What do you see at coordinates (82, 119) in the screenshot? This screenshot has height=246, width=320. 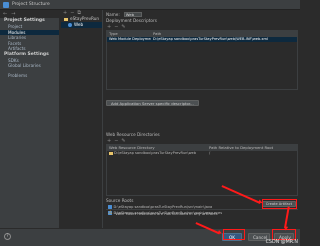 I see `module-tree: + − ⧉ eStayPrevRun Web` at bounding box center [82, 119].